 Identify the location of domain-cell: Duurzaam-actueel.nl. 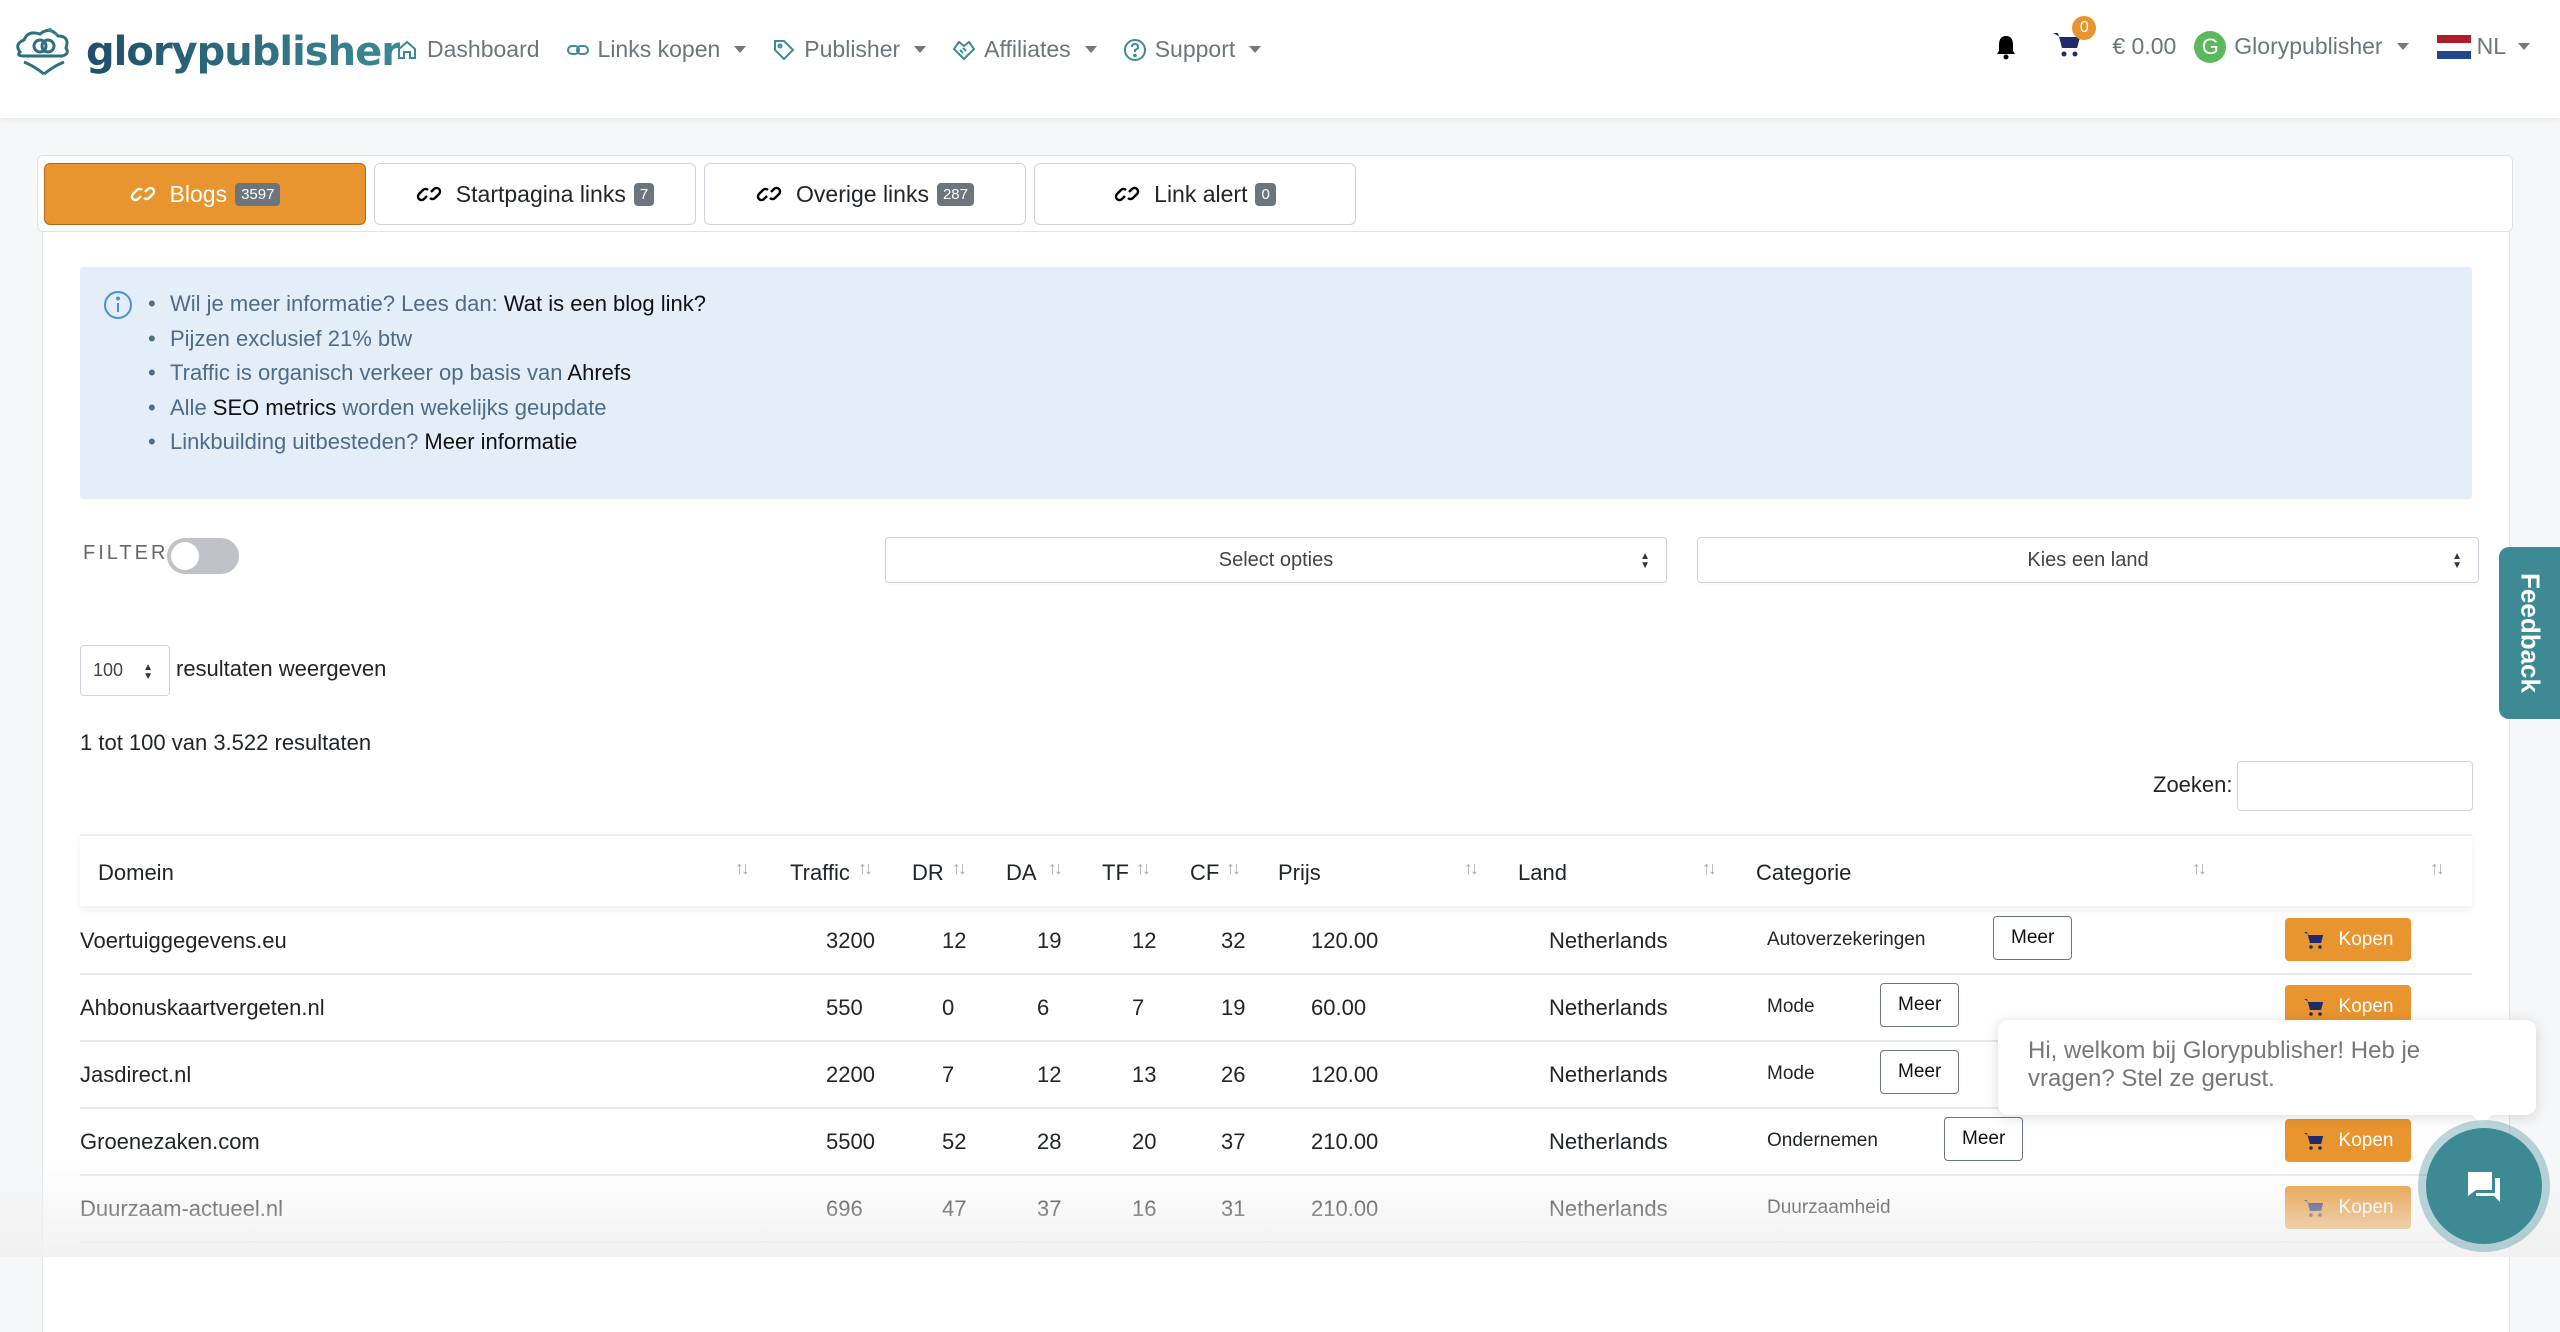
(181, 1209).